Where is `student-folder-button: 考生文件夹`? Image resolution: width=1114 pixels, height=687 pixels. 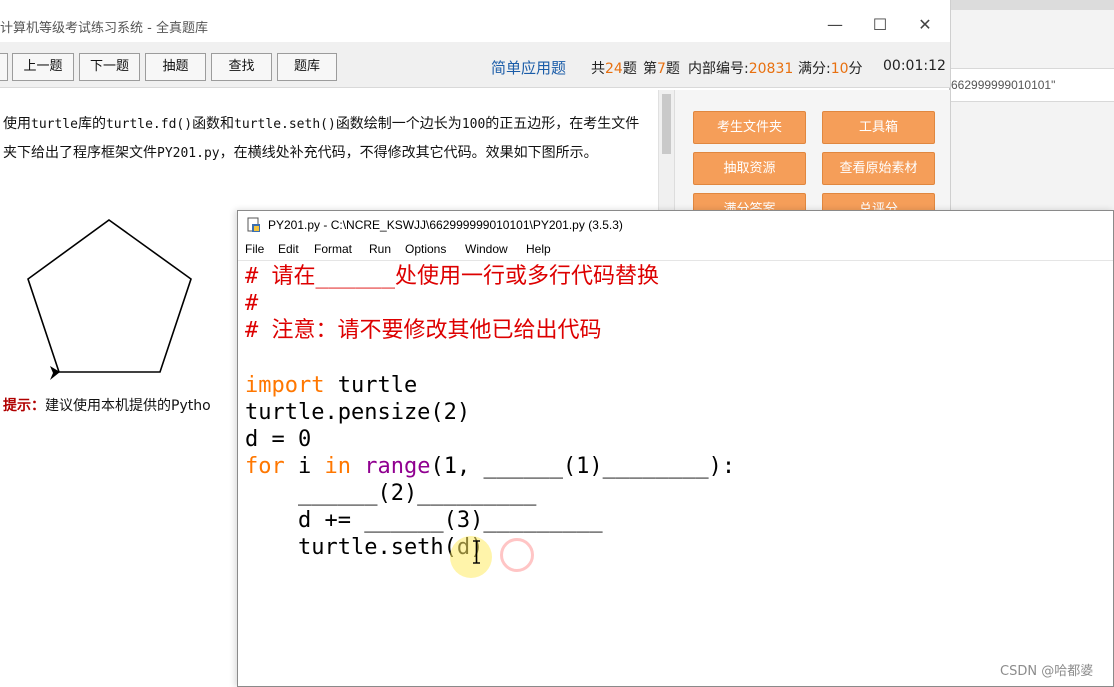
student-folder-button: 考生文件夹 is located at coordinates (749, 127).